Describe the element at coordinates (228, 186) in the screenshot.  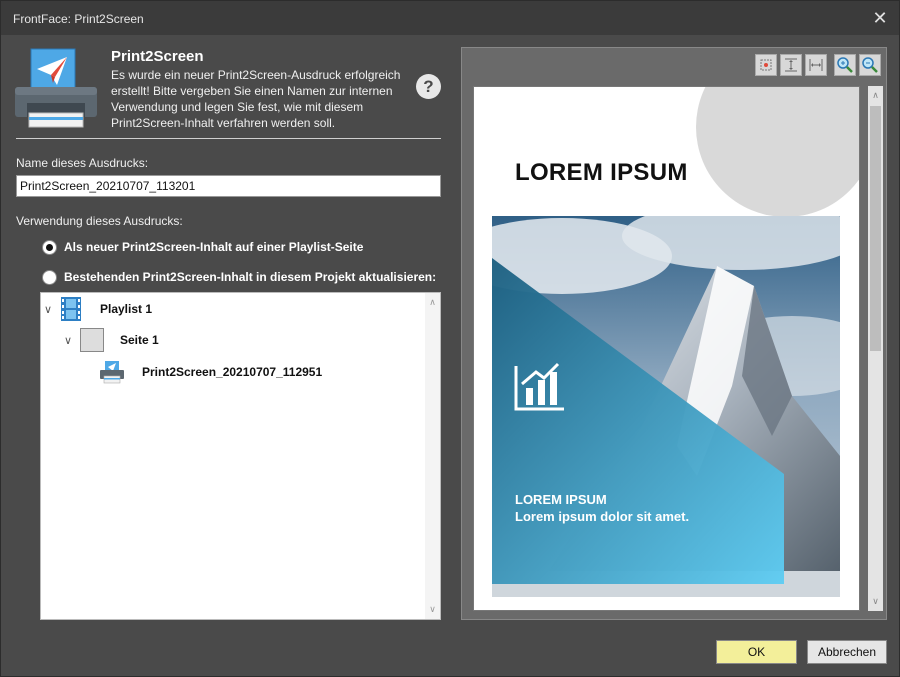
I see `name-input` at that location.